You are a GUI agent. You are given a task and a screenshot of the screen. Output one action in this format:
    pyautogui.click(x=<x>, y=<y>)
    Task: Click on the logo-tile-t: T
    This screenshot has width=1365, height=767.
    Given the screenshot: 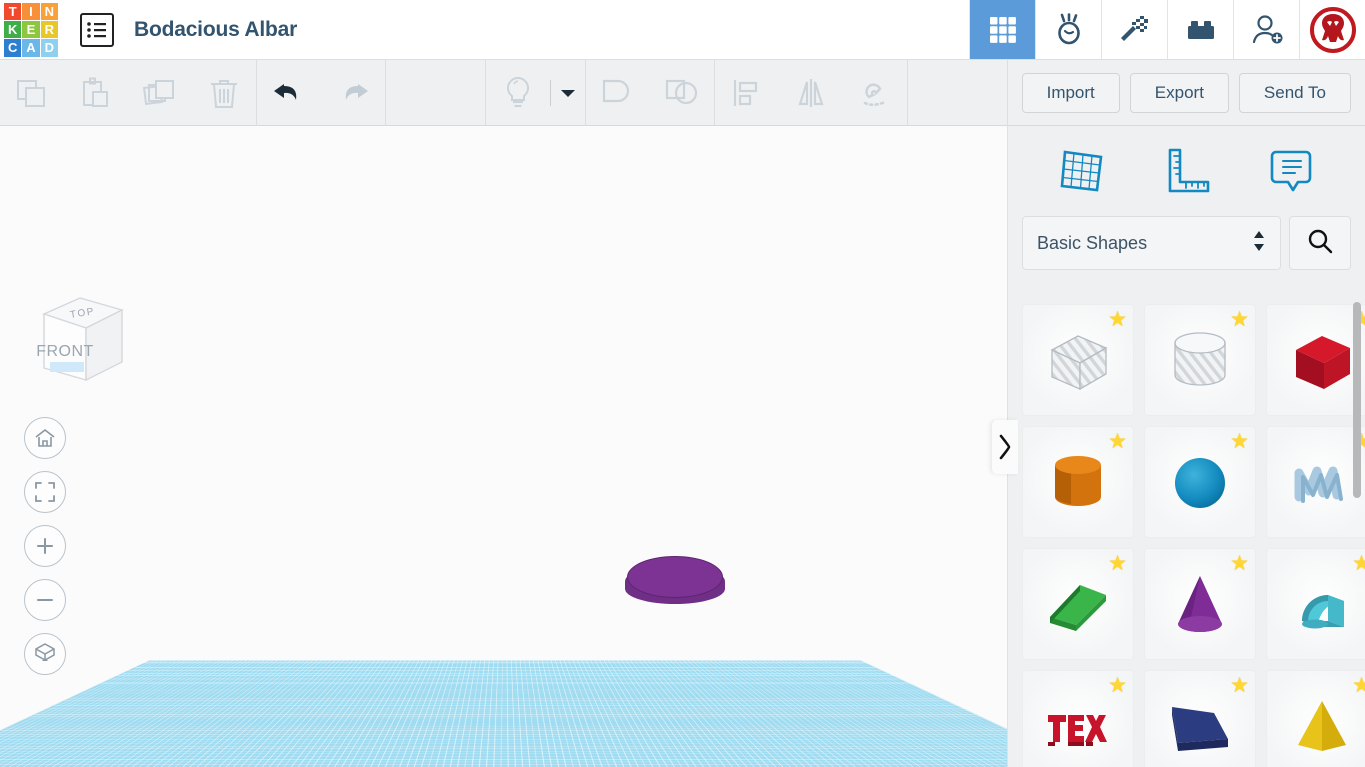 What is the action you would take?
    pyautogui.click(x=13, y=11)
    